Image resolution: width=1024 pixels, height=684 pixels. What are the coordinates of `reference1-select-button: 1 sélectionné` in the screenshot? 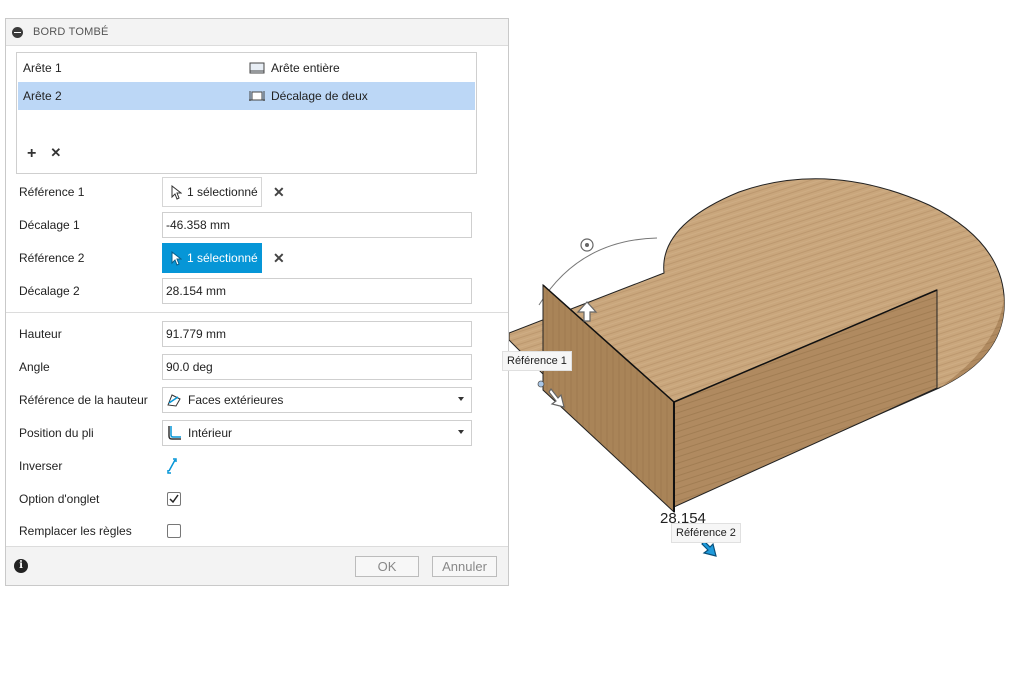 It's located at (212, 192).